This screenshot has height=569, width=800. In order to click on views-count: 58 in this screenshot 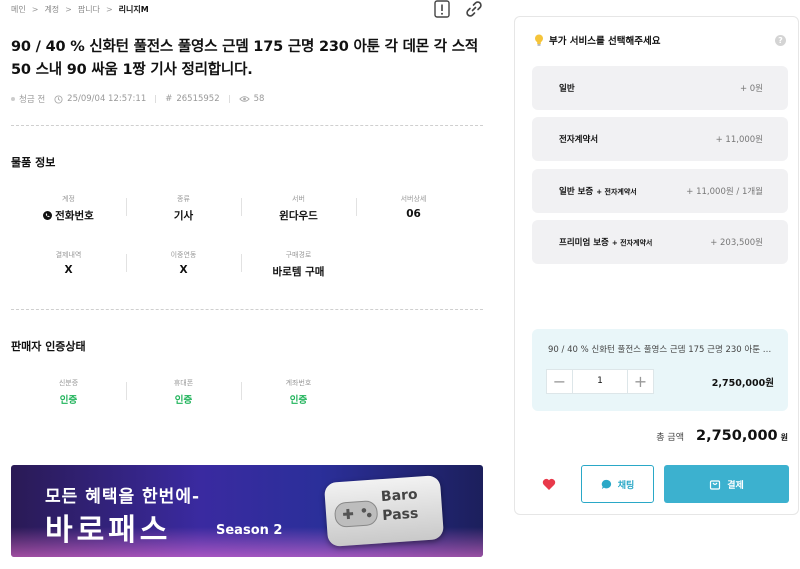, I will do `click(259, 99)`.